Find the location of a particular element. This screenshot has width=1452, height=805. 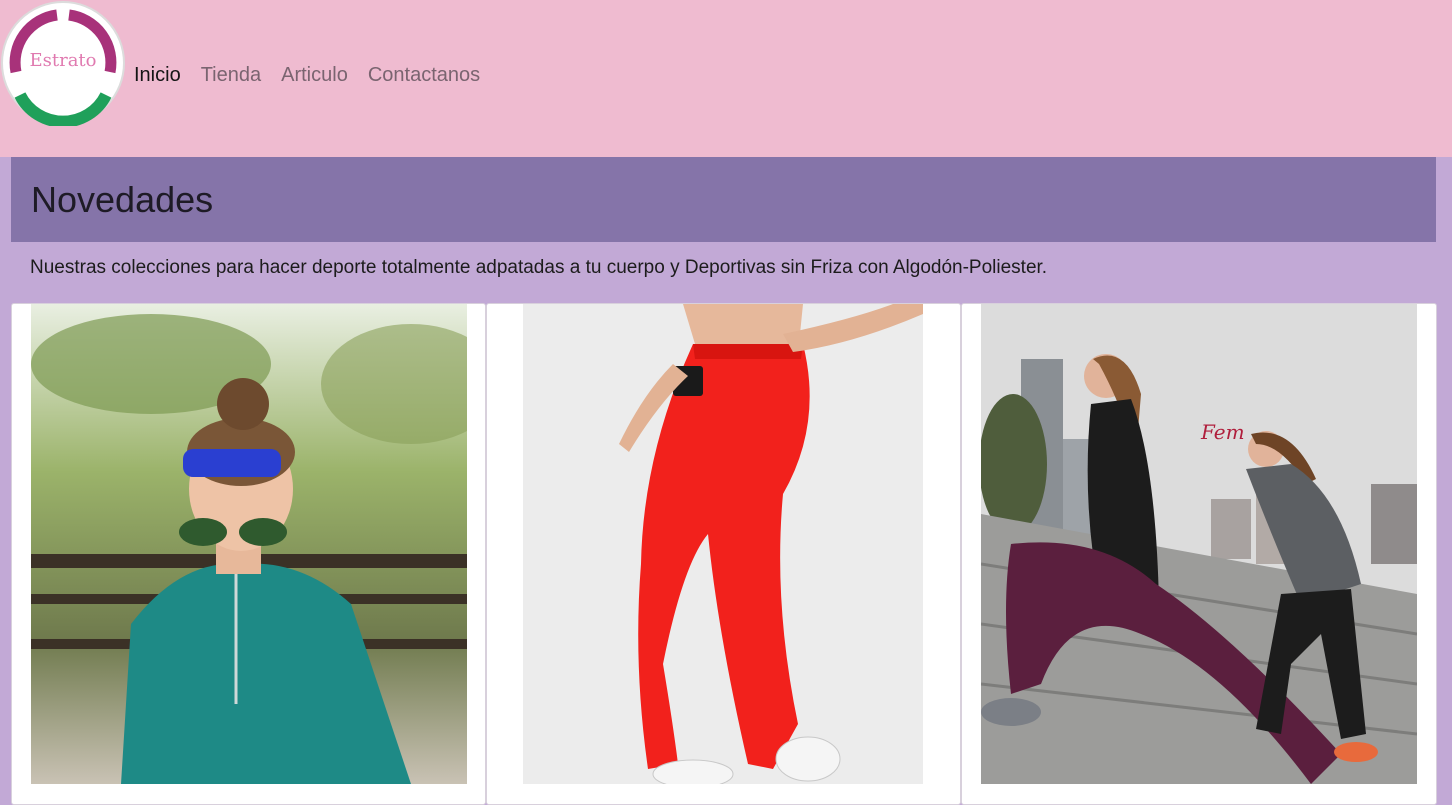

nav-inicio: Inicio is located at coordinates (157, 75).